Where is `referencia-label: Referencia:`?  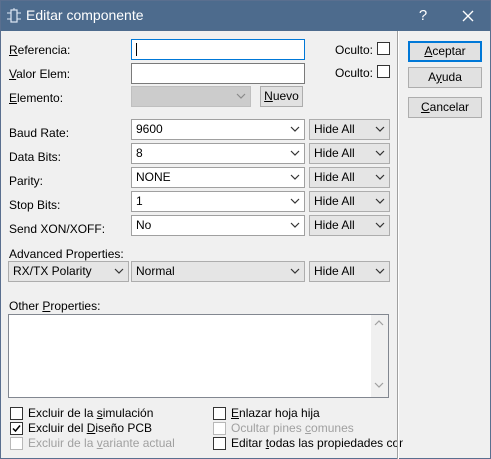 referencia-label: Referencia: is located at coordinates (40, 50).